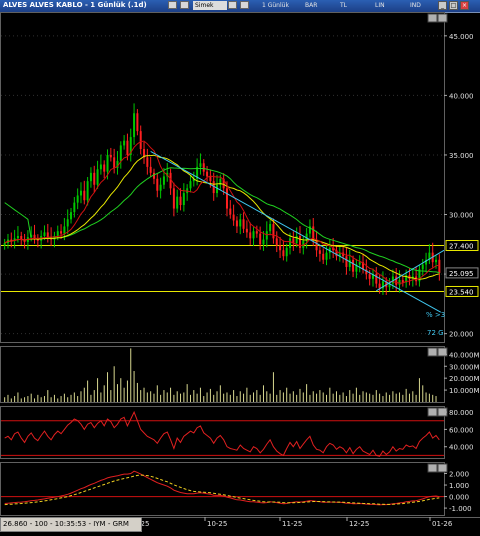  What do you see at coordinates (442, 5) in the screenshot?
I see `minimize-icon: _` at bounding box center [442, 5].